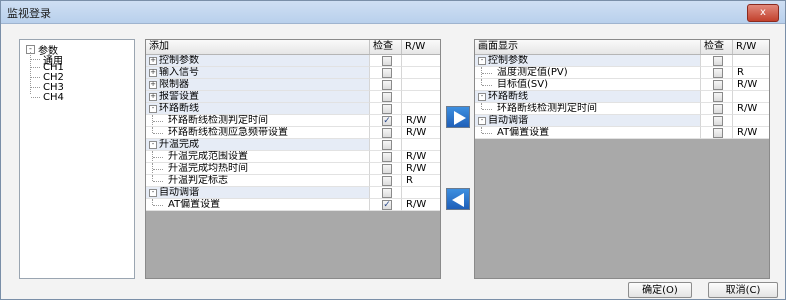 The width and height of the screenshot is (786, 300). I want to click on remove-from-display-button, so click(458, 199).